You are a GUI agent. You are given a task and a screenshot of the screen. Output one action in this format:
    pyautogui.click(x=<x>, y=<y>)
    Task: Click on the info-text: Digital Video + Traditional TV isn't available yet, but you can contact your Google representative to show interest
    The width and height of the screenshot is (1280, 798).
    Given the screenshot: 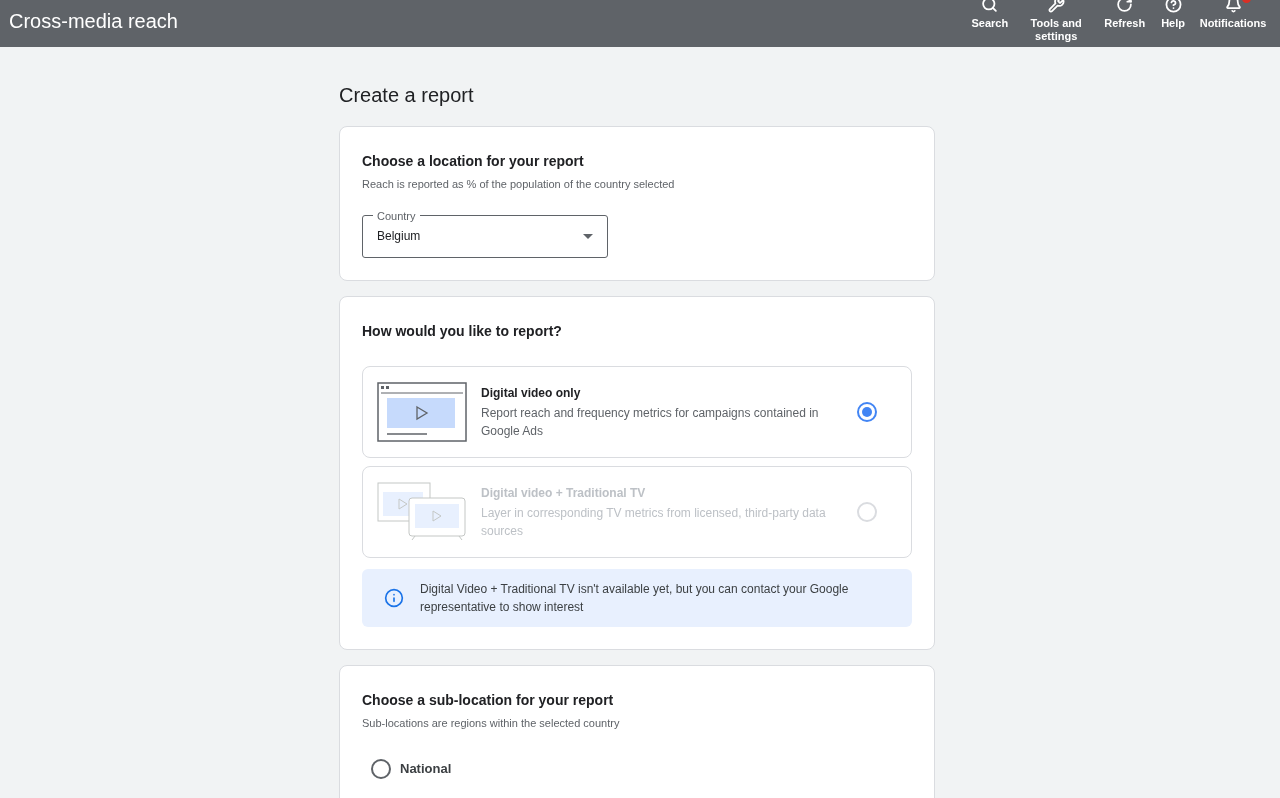 What is the action you would take?
    pyautogui.click(x=635, y=598)
    